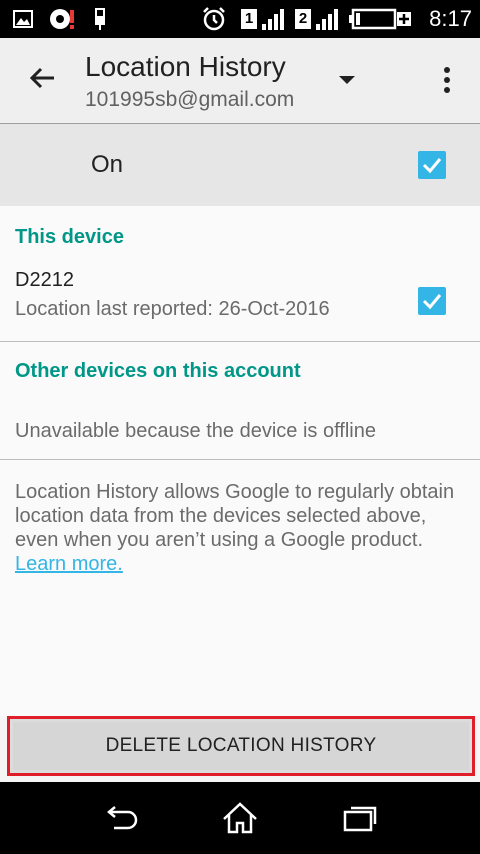 This screenshot has width=480, height=854. I want to click on toggle-label: On, so click(107, 164).